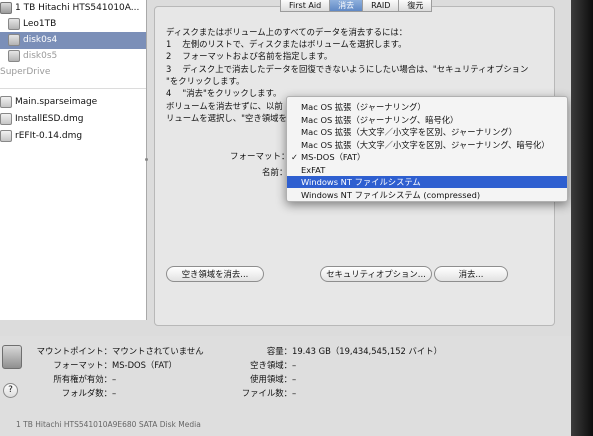 This screenshot has height=436, width=593. I want to click on note-line: ボリュームを消去せずに、以前, so click(224, 106).